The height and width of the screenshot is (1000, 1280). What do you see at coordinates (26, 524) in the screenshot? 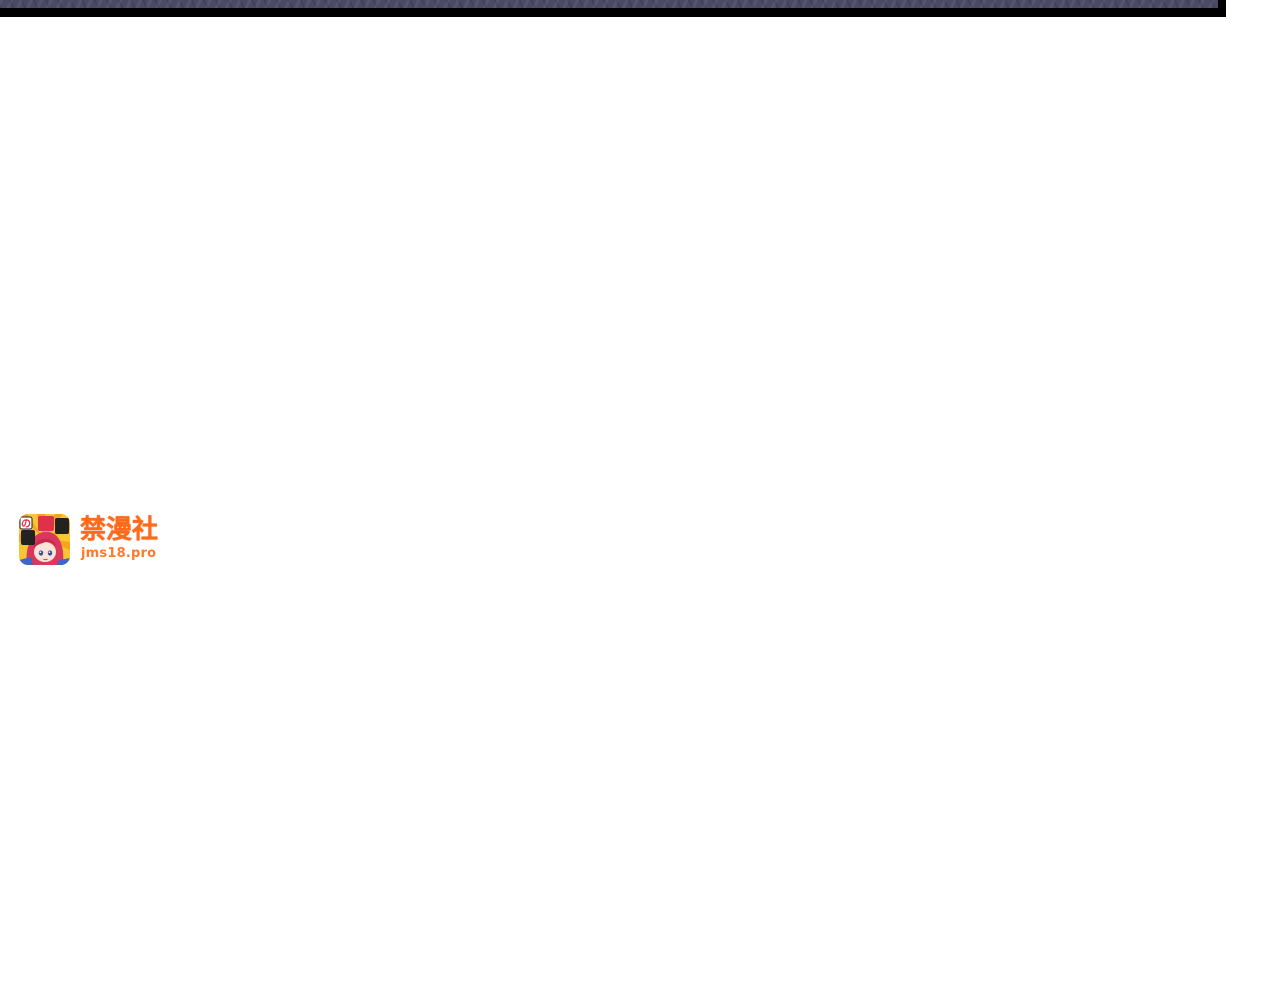
I see `svg-text: の` at bounding box center [26, 524].